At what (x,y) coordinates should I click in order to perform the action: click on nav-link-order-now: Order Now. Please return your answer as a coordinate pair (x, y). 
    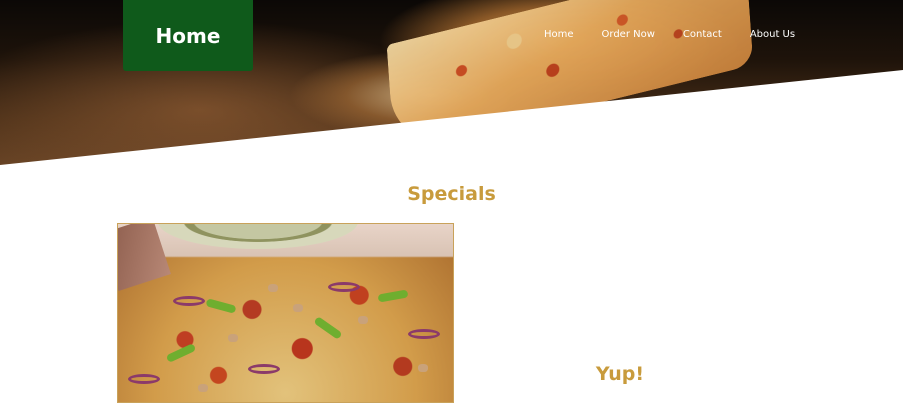
    Looking at the image, I should click on (628, 35).